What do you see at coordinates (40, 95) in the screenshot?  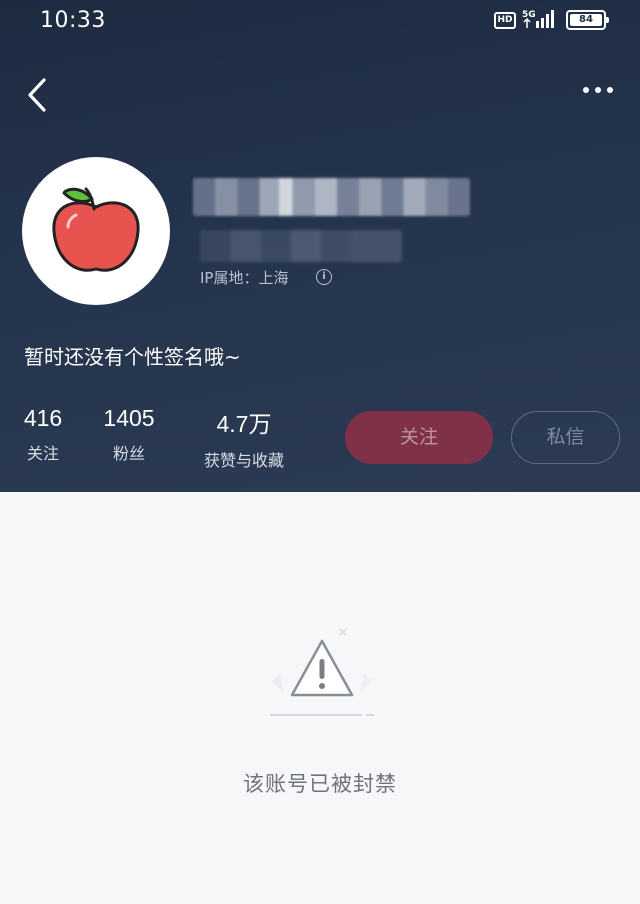 I see `back-icon` at bounding box center [40, 95].